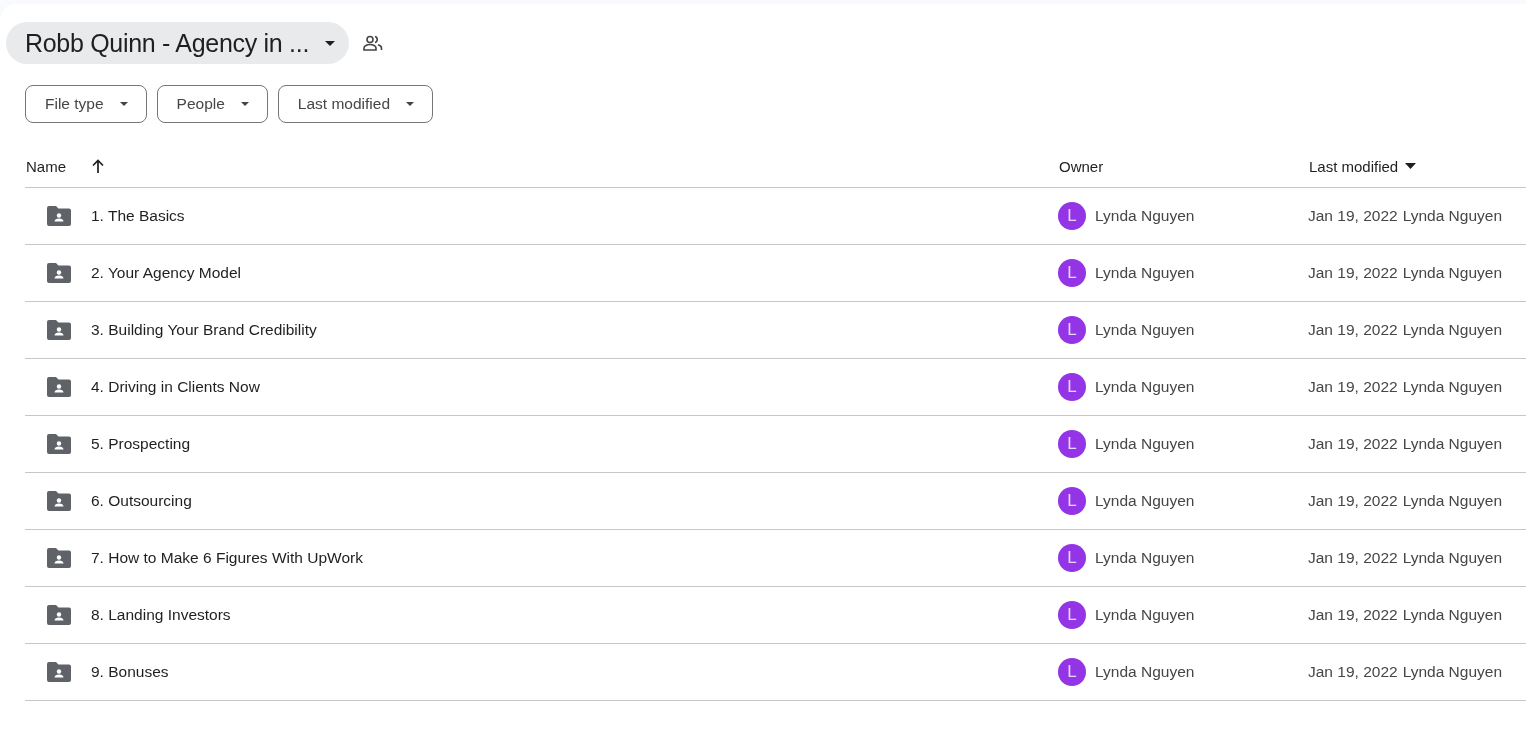  Describe the element at coordinates (46, 166) in the screenshot. I see `column-header: Name` at that location.